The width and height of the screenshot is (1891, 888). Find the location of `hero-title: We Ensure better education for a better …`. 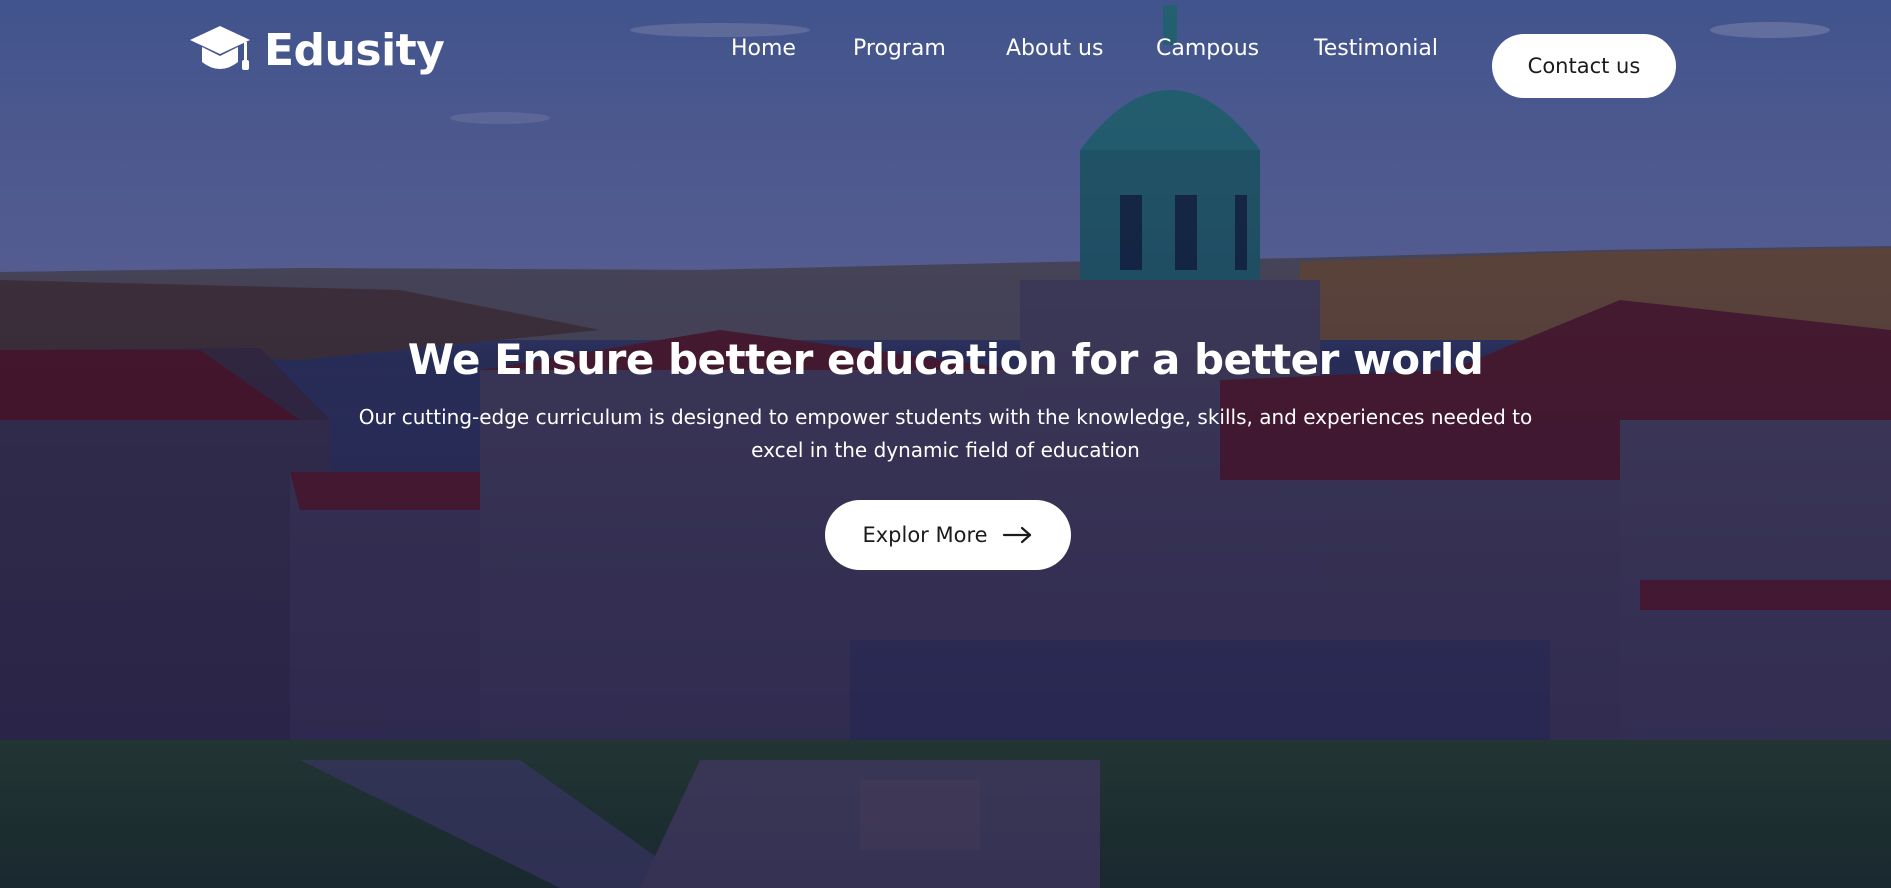

hero-title: We Ensure better education for a better … is located at coordinates (945, 359).